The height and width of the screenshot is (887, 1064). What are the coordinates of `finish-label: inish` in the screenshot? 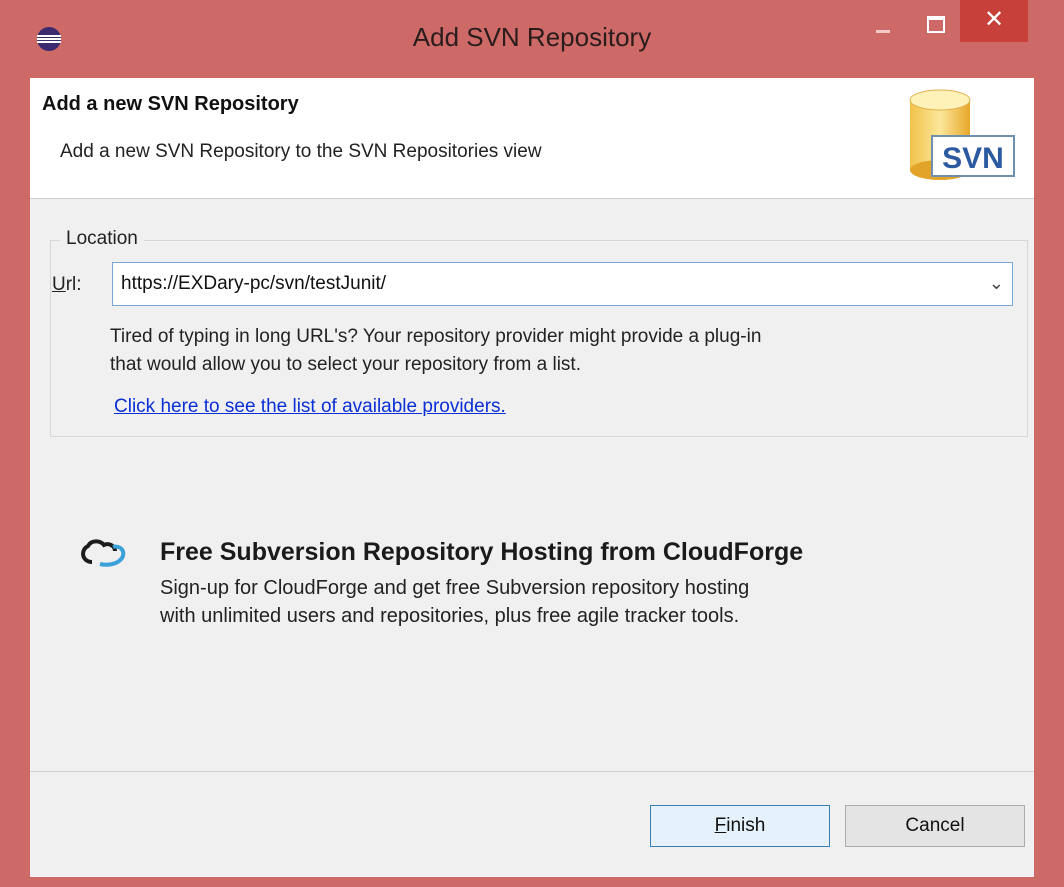 It's located at (746, 825).